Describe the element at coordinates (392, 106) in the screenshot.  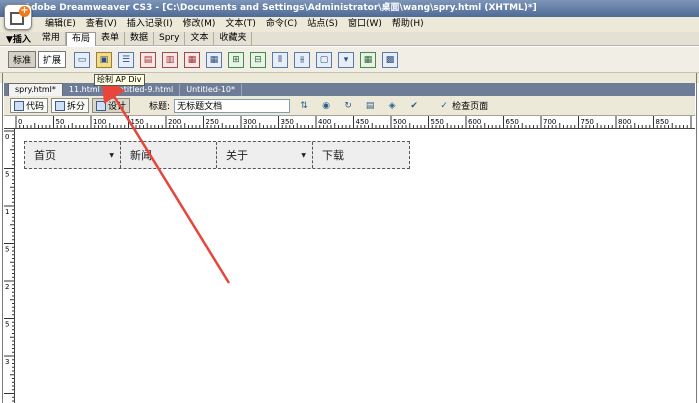
I see `visual-aids-icon: ◈` at that location.